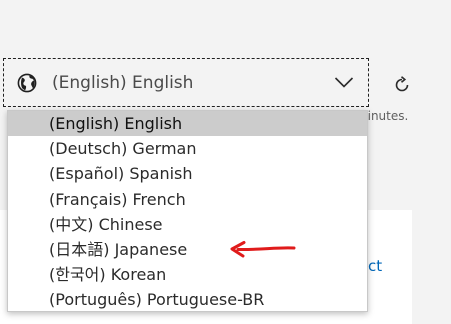 The image size is (451, 324). I want to click on language-select: (English) English, so click(186, 82).